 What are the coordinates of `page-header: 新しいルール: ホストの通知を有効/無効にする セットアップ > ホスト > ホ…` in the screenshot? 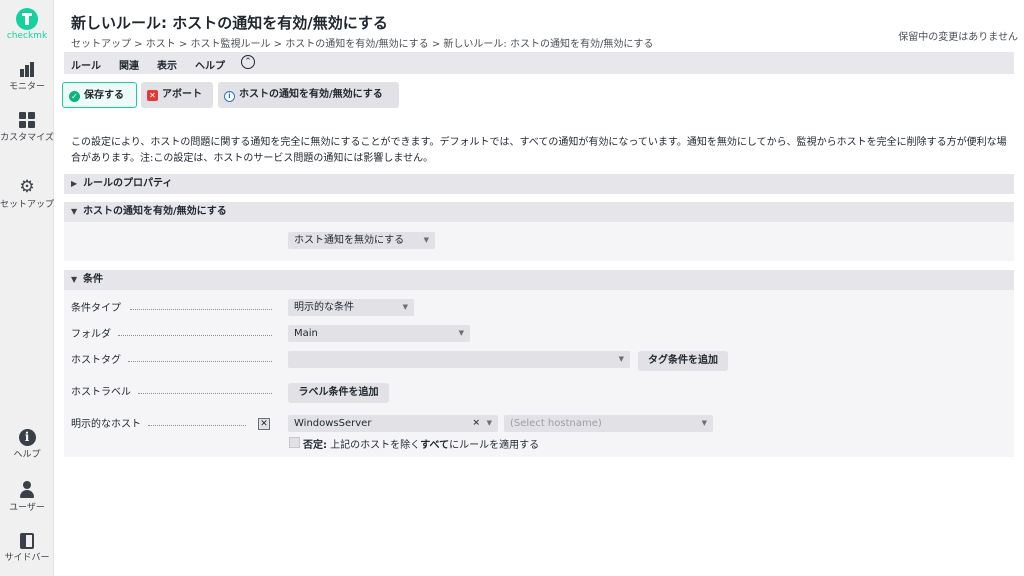 It's located at (539, 26).